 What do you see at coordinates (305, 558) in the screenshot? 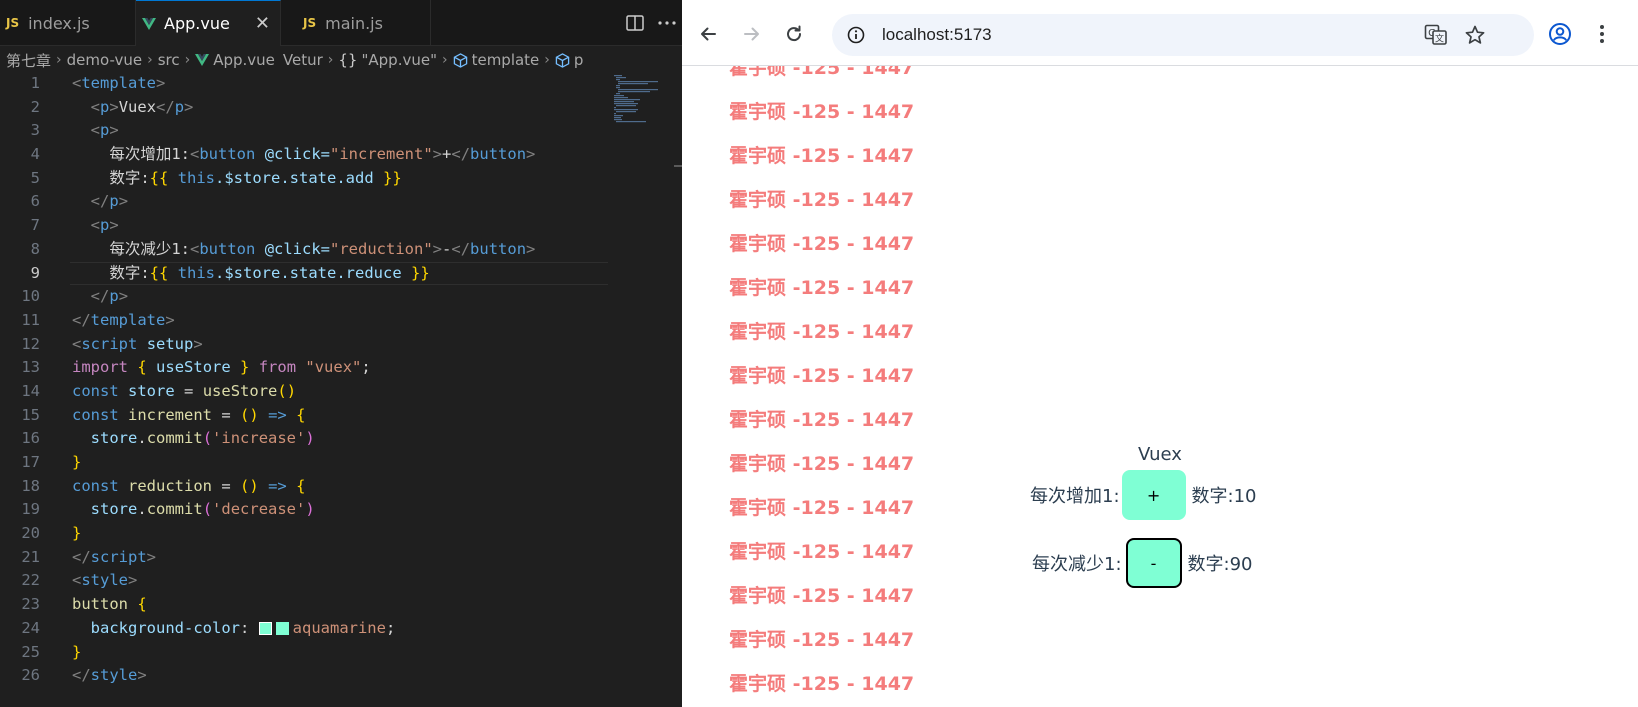
I see `code-line: 21 </script>` at bounding box center [305, 558].